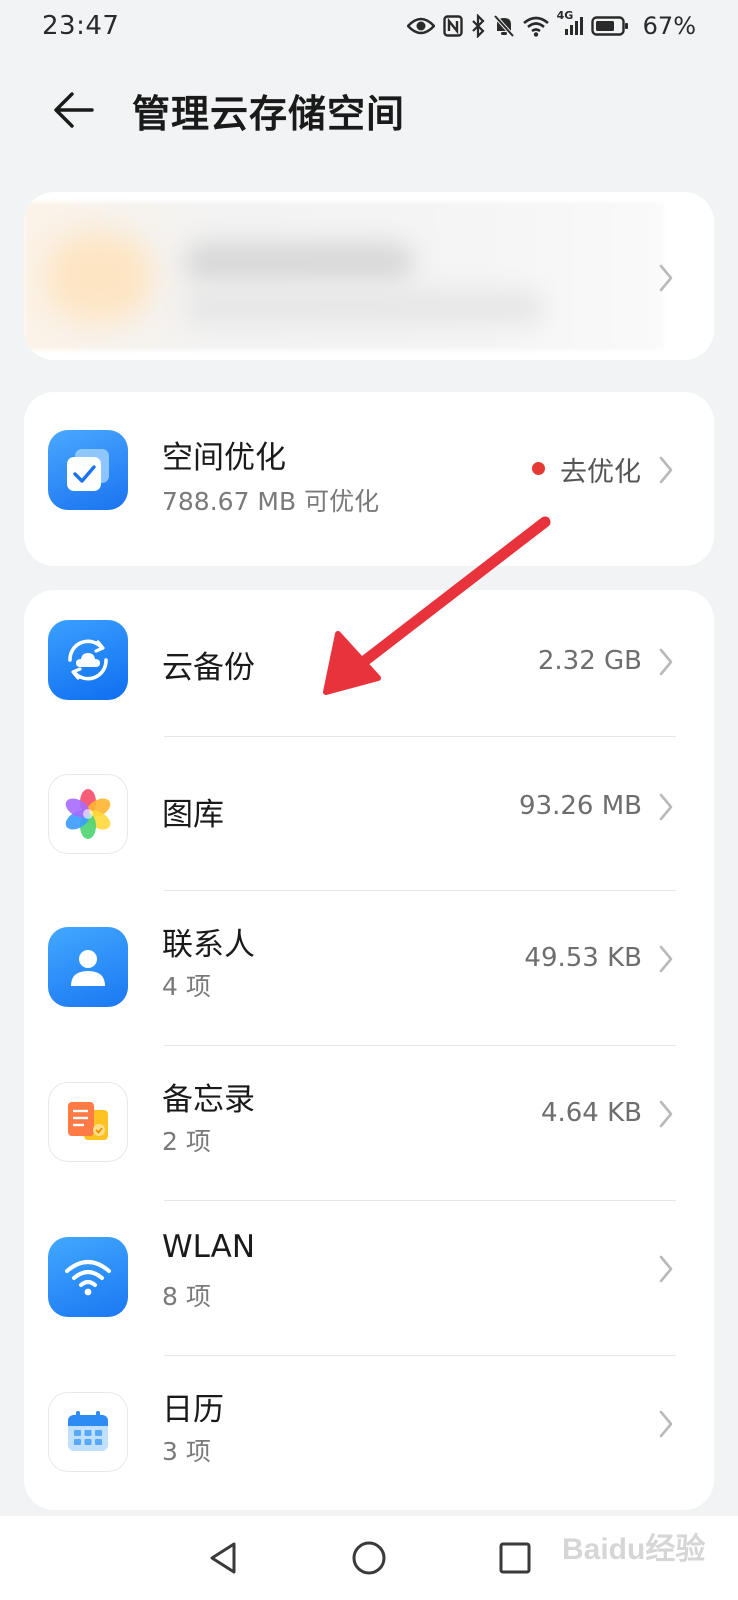 The width and height of the screenshot is (738, 1600). I want to click on mute-icon, so click(504, 26).